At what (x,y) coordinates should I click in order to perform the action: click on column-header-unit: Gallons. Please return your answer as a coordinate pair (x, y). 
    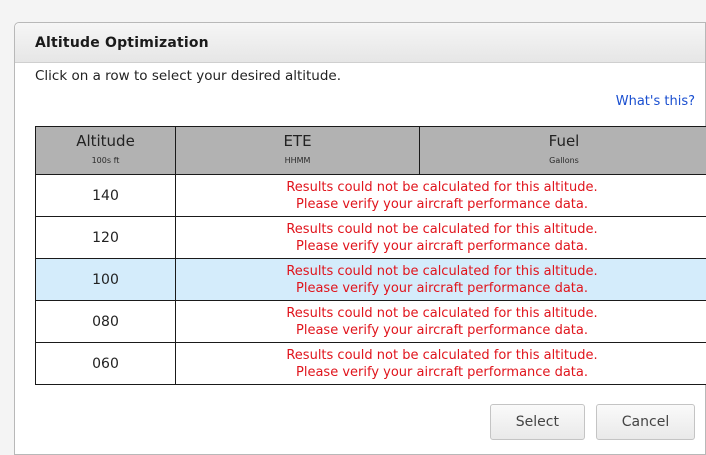
    Looking at the image, I should click on (564, 160).